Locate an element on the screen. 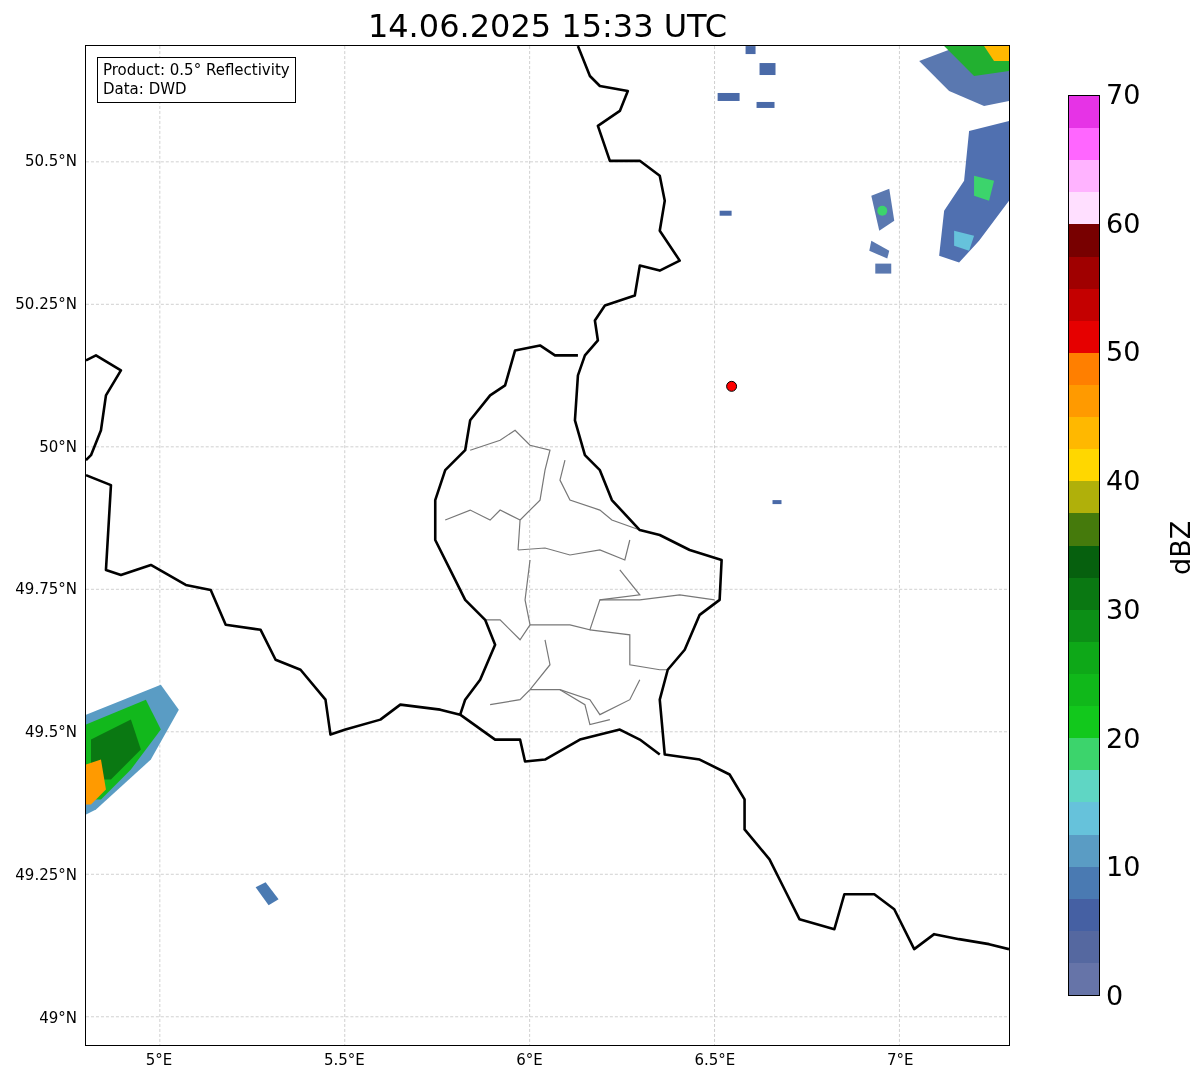  colorbar-tick-label: 70 is located at coordinates (1123, 95).